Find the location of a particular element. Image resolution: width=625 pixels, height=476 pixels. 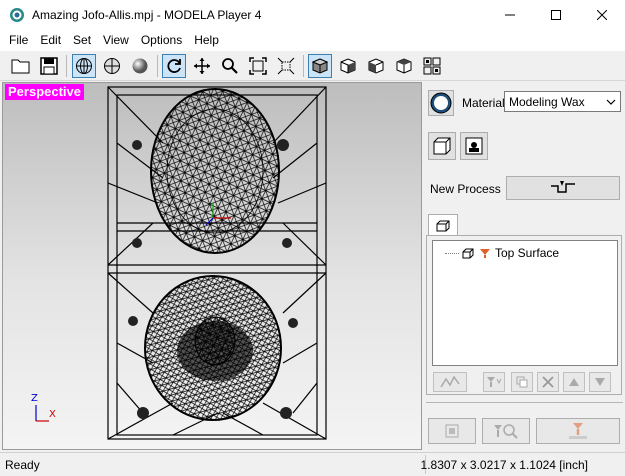

material-button is located at coordinates (441, 103).